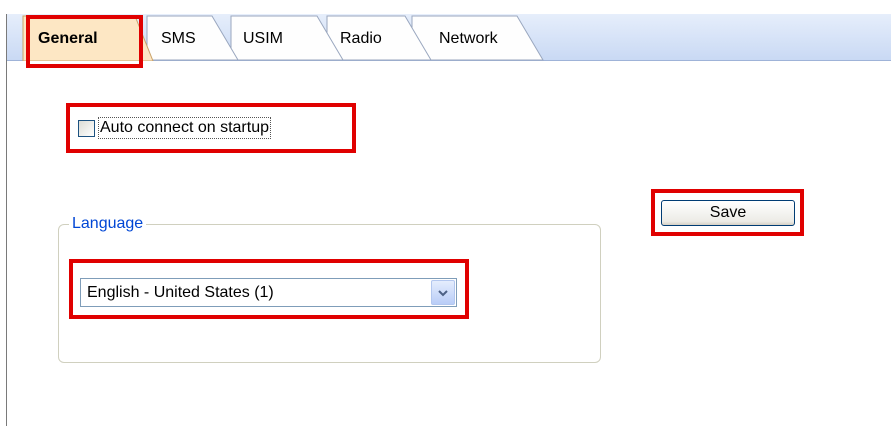 The width and height of the screenshot is (891, 426). I want to click on highlight-language-select, so click(269, 289).